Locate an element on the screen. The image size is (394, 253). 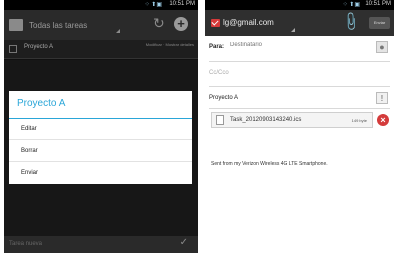
task-meta: Modificar · Mostrar detalles is located at coordinates (169, 44).